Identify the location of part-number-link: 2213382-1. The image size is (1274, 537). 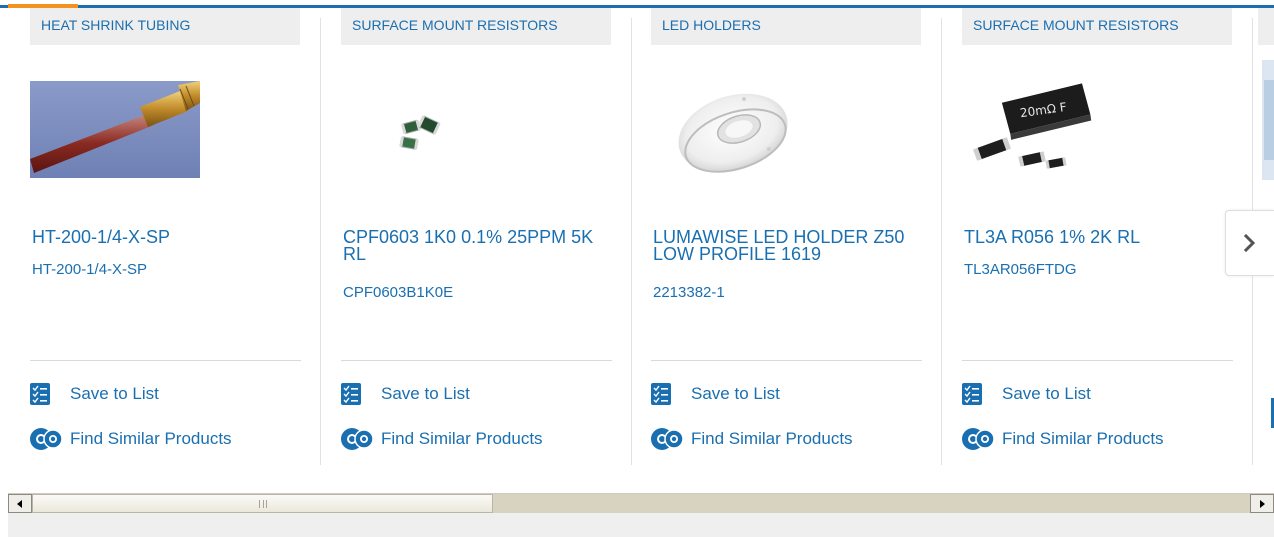
(689, 292).